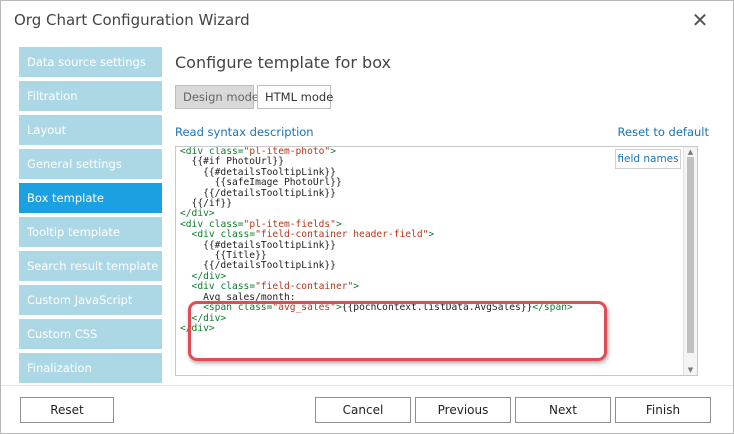  What do you see at coordinates (690, 255) in the screenshot?
I see `scroll-thumb` at bounding box center [690, 255].